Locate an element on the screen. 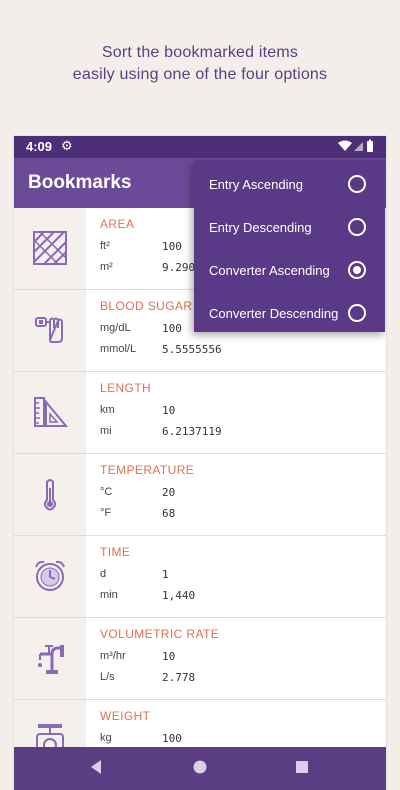 The image size is (400, 790). unit-from: mg/dL is located at coordinates (115, 328).